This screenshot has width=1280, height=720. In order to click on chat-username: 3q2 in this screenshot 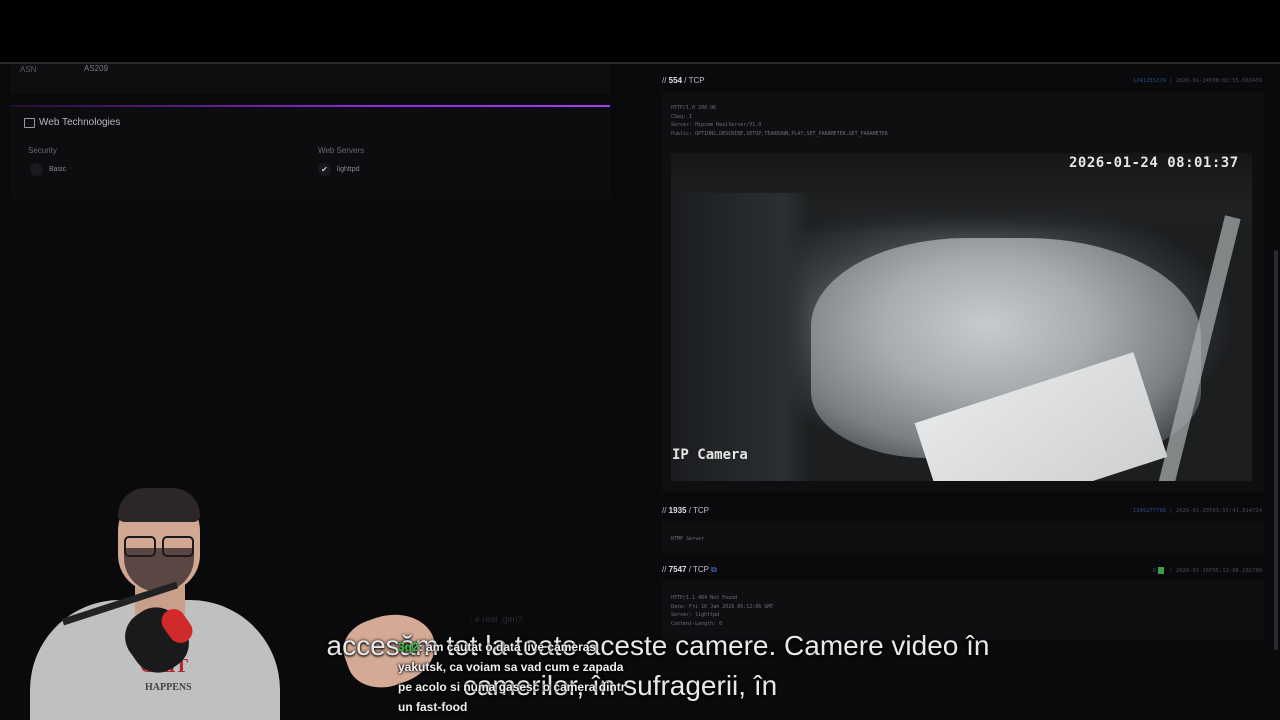, I will do `click(408, 647)`.